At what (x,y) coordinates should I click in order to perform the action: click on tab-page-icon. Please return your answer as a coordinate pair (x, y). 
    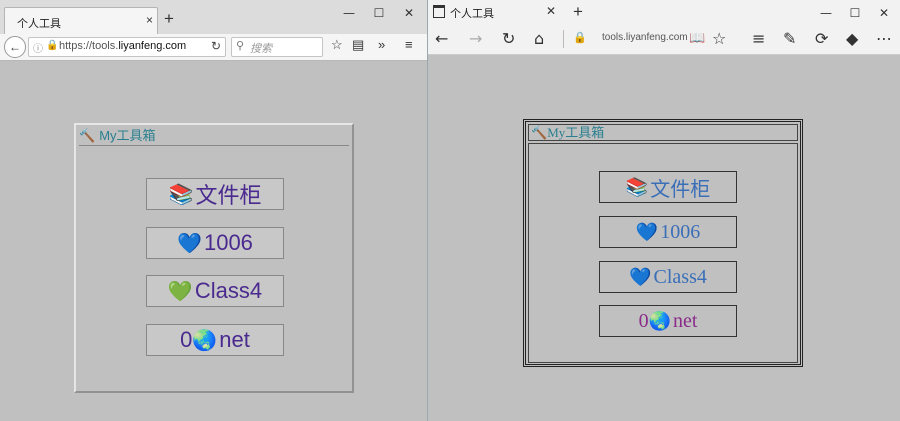
    Looking at the image, I should click on (439, 11).